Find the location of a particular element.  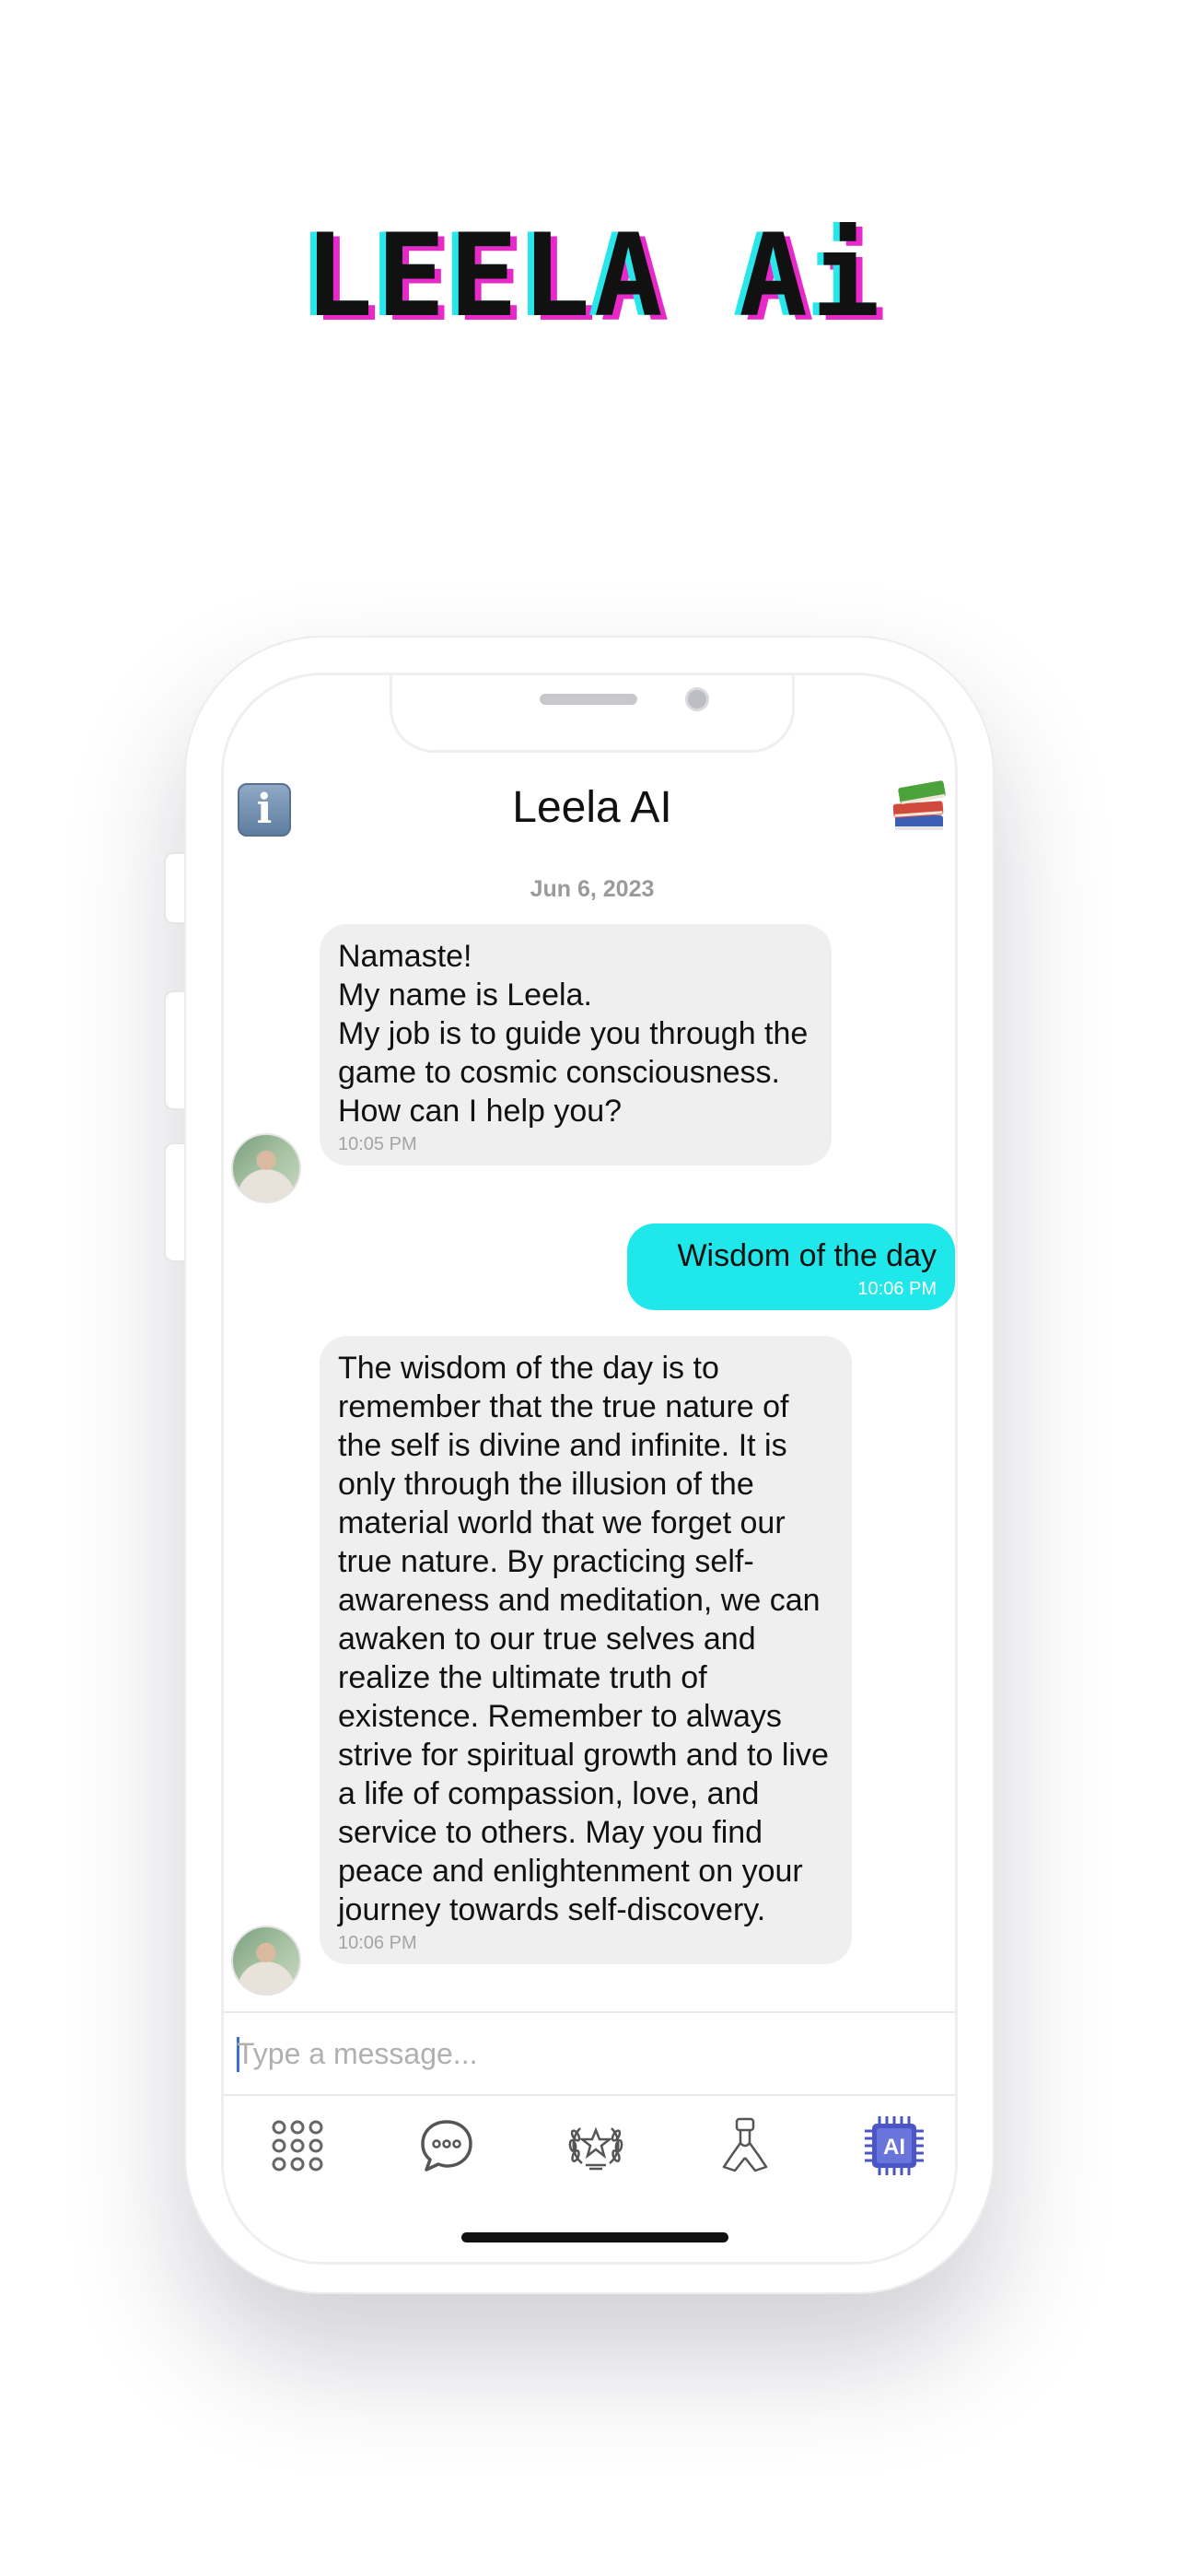

chat-bubble-icon is located at coordinates (446, 2146).